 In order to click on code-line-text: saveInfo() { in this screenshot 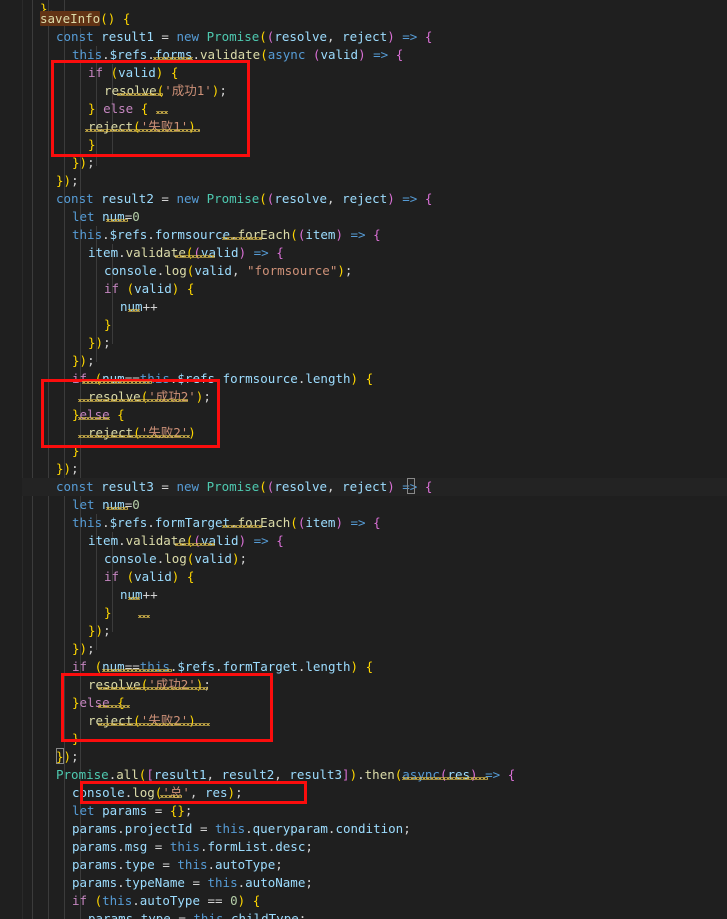, I will do `click(85, 18)`.